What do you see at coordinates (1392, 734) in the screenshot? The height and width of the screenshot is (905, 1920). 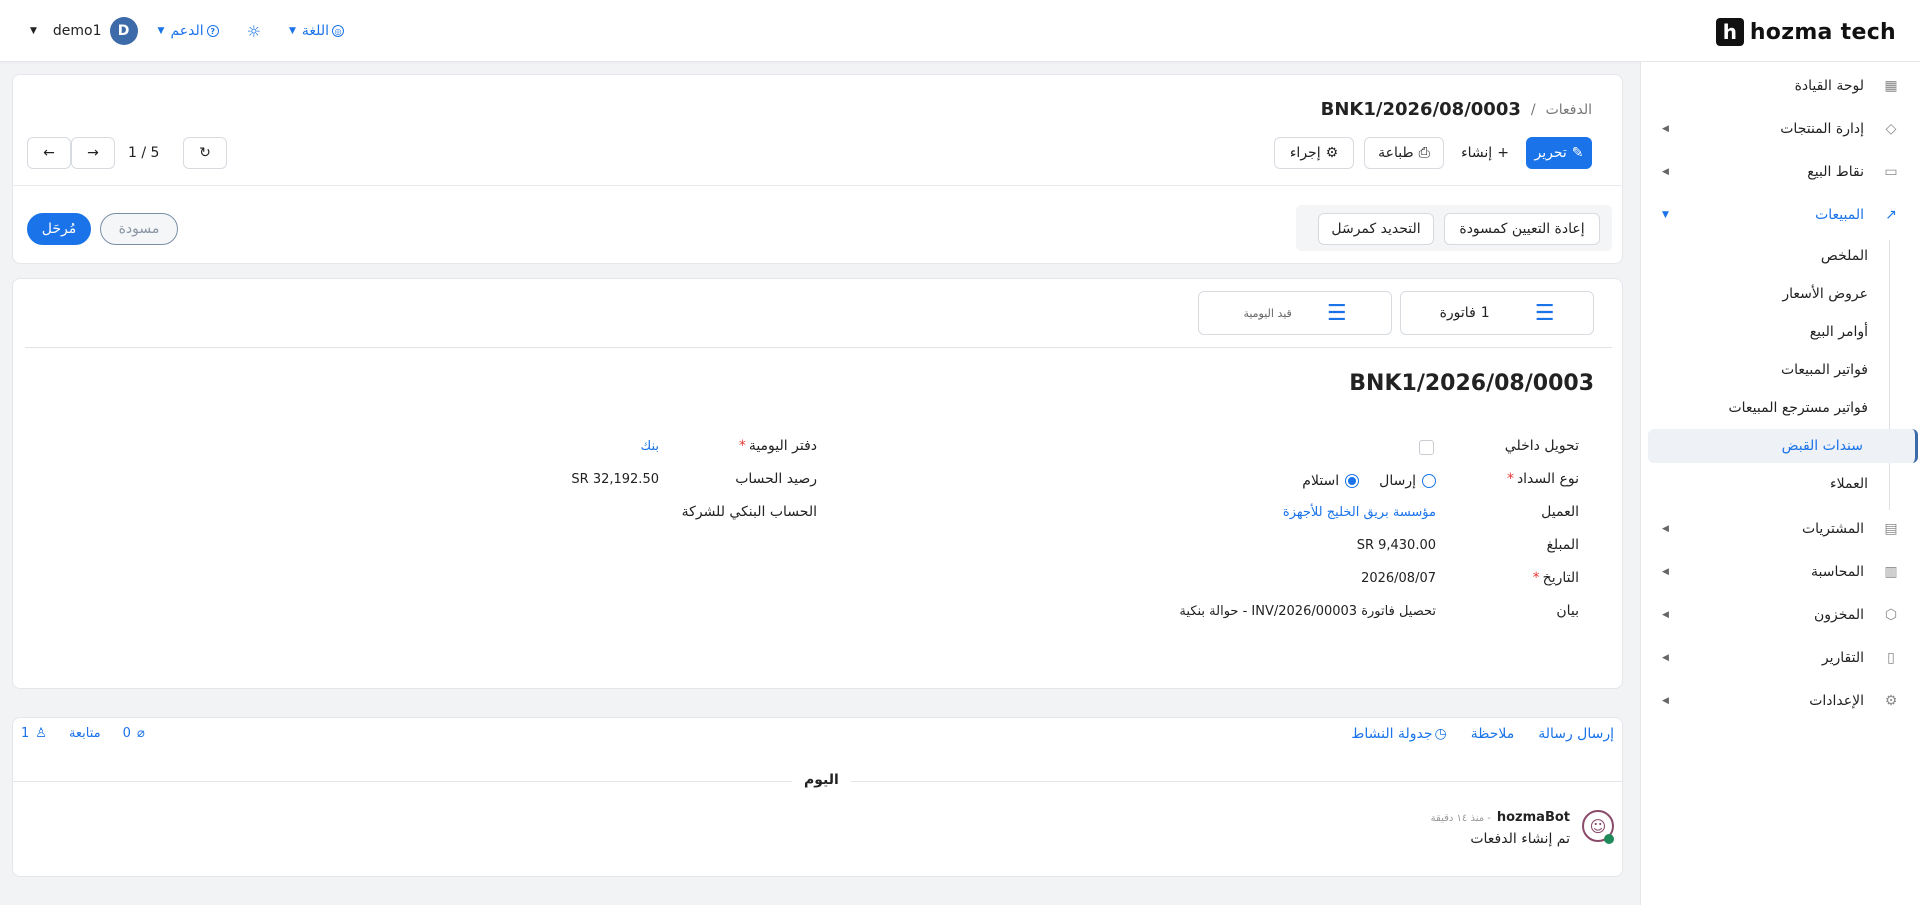 I see `schedule-activity-label: جدولة النشاط` at bounding box center [1392, 734].